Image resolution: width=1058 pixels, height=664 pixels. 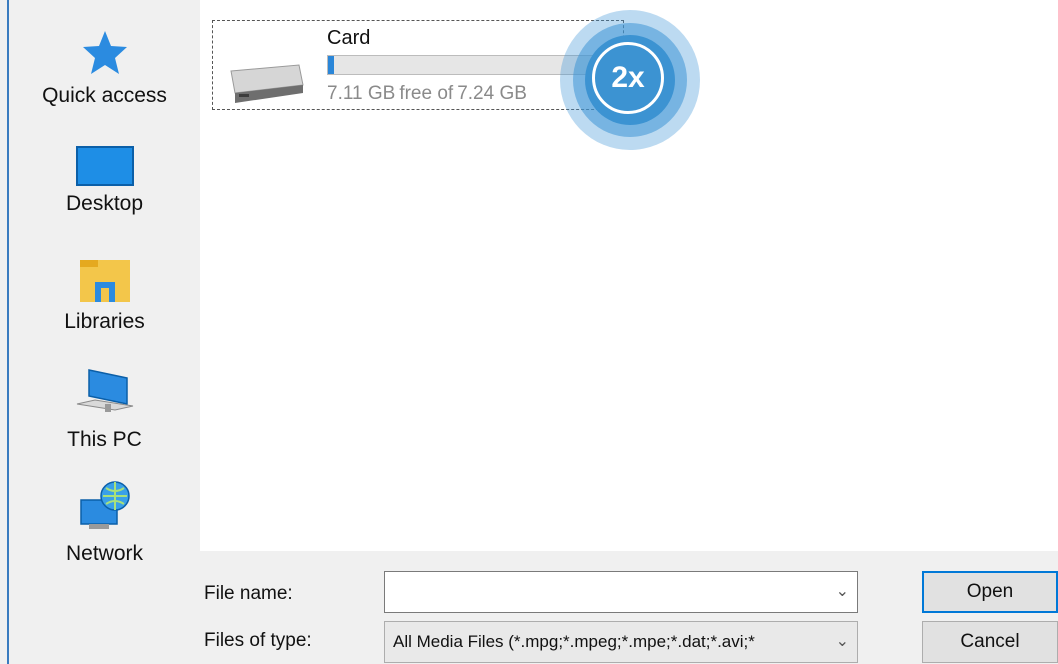 I want to click on desktop-icon, so click(x=104, y=166).